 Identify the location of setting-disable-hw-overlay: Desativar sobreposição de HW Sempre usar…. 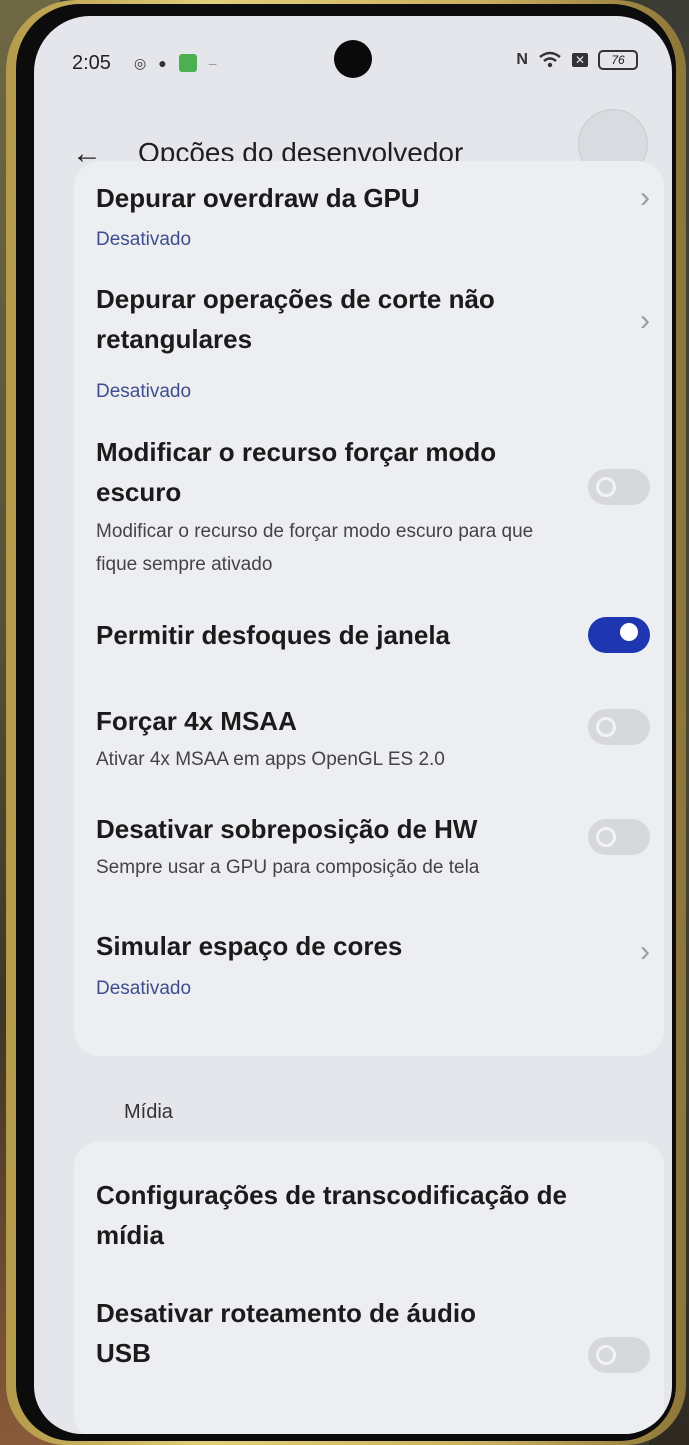
(369, 849).